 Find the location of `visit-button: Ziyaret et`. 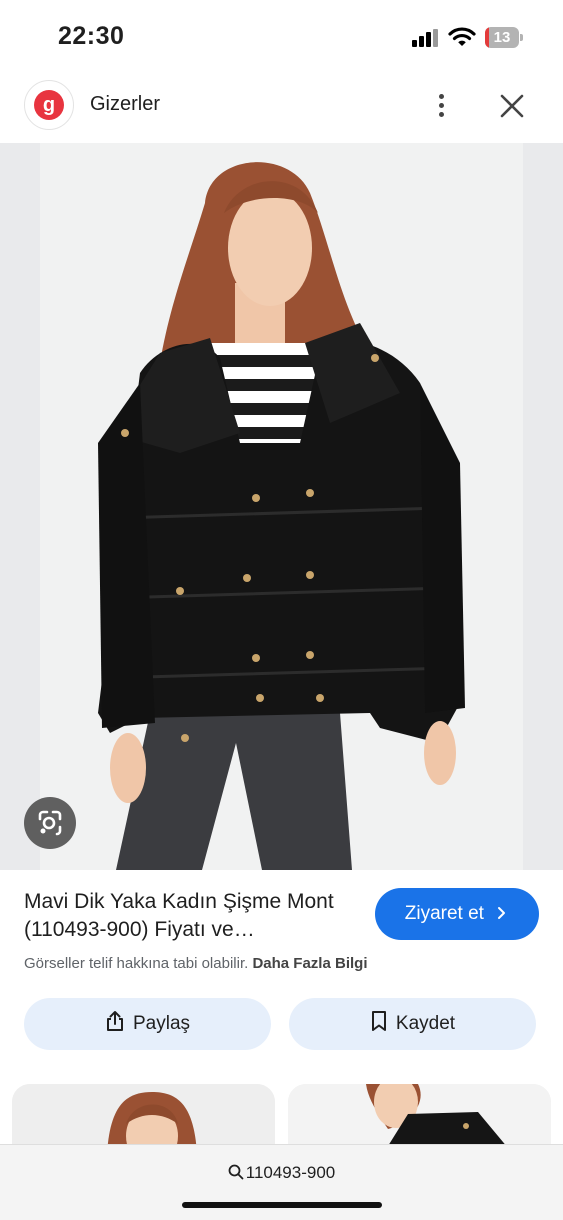

visit-button: Ziyaret et is located at coordinates (457, 914).